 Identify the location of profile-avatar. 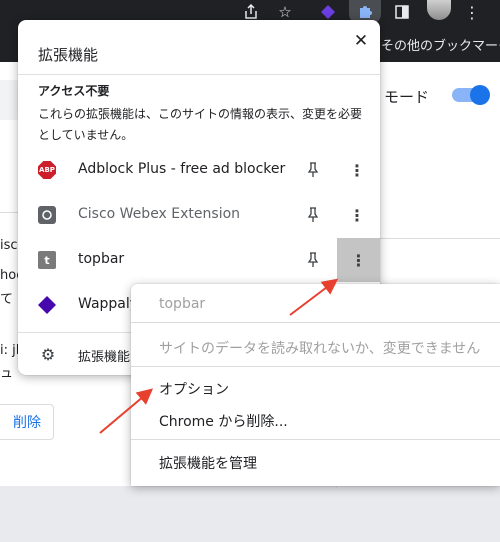
(439, 10).